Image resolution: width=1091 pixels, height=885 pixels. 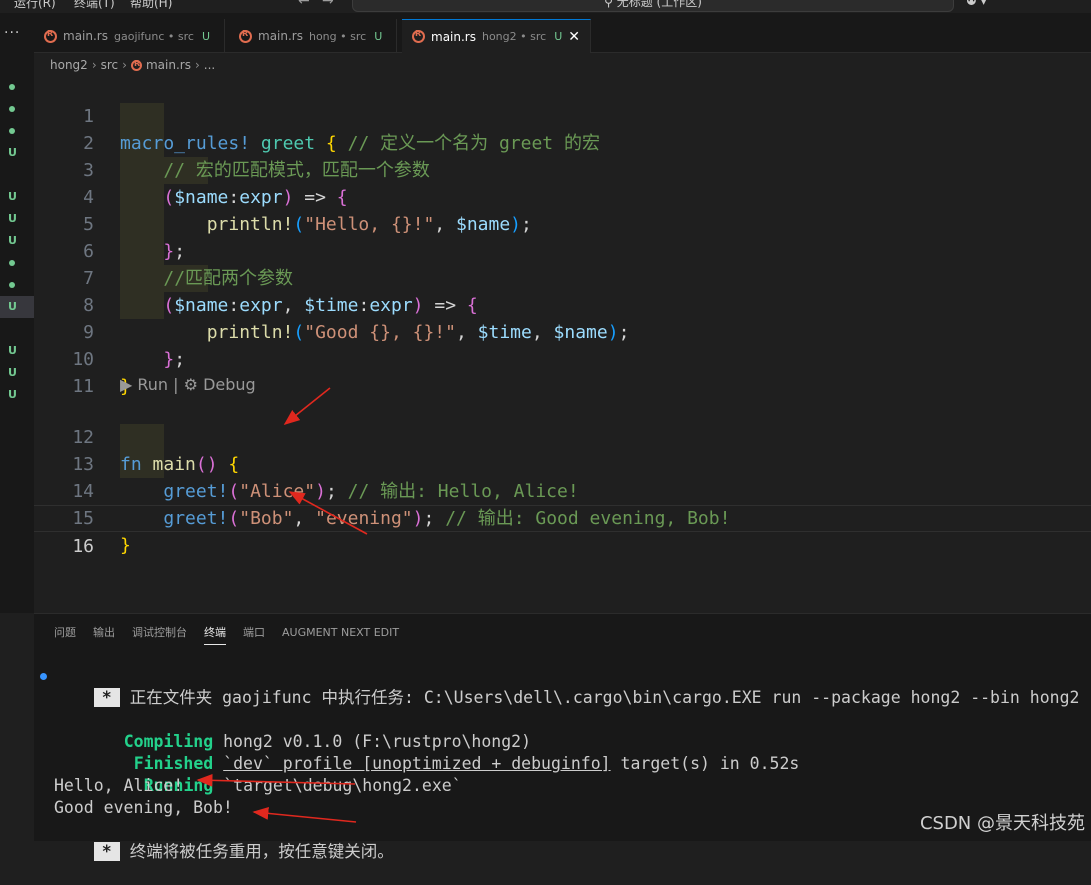 What do you see at coordinates (562, 170) in the screenshot?
I see `code-line: 4 println!("Hello, {}!", $name);` at bounding box center [562, 170].